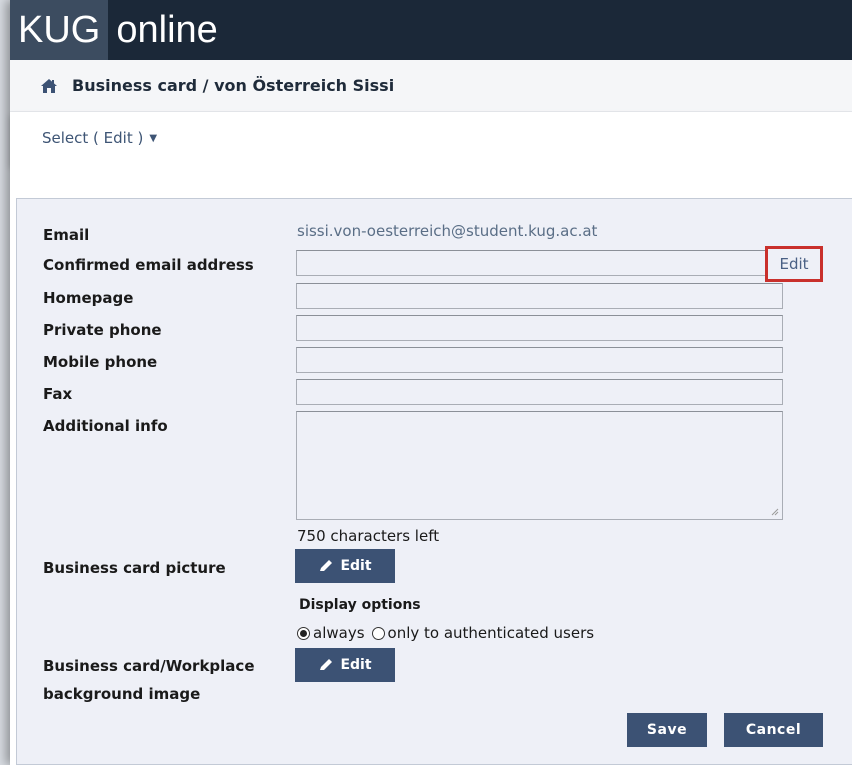  What do you see at coordinates (534, 263) in the screenshot?
I see `confirmed-email-field` at bounding box center [534, 263].